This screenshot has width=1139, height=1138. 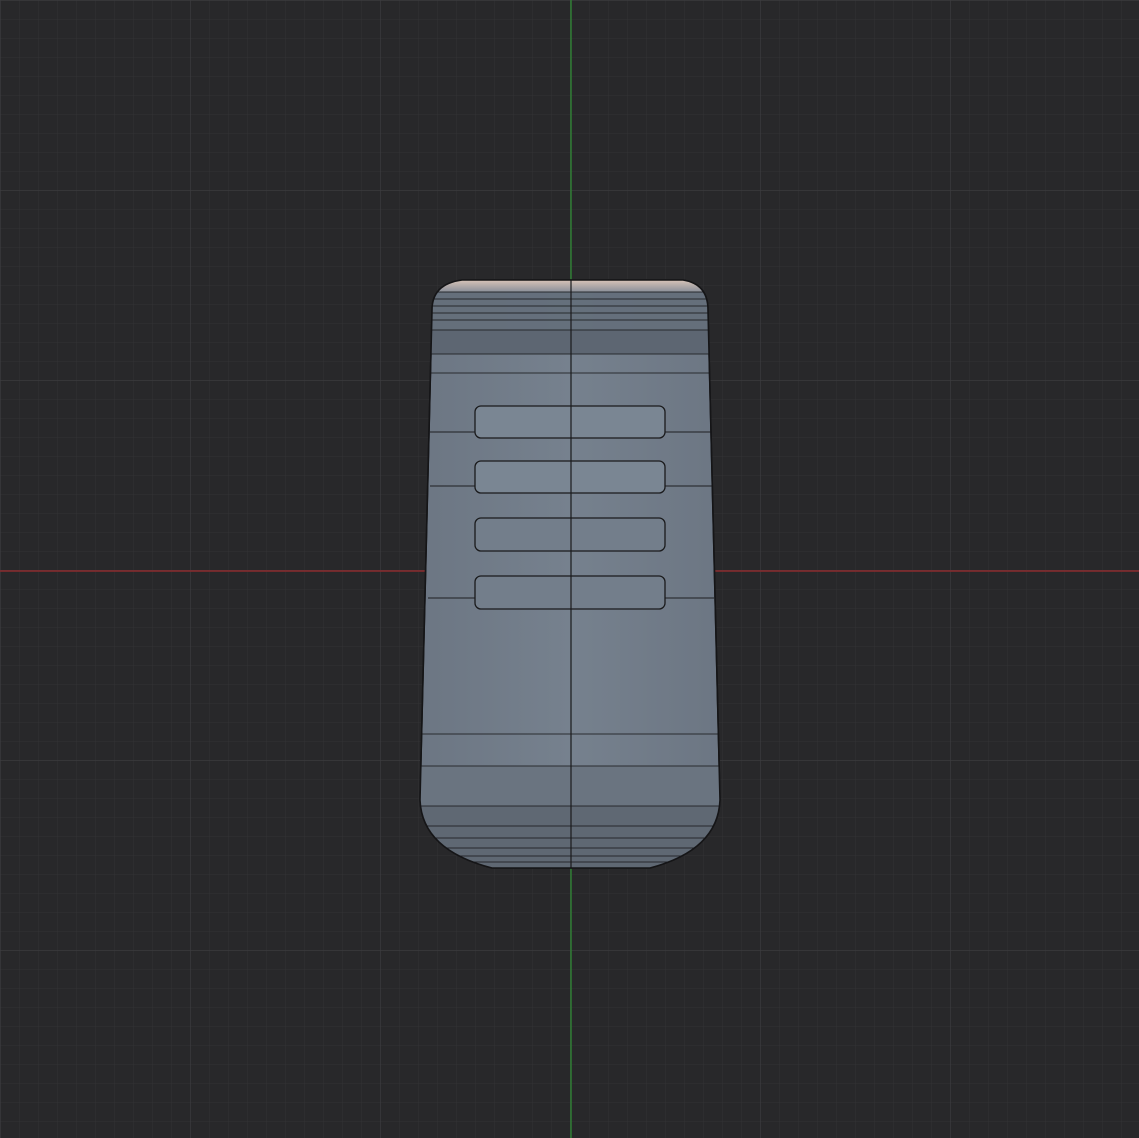 I want to click on mesh-top-face, so click(x=570, y=286).